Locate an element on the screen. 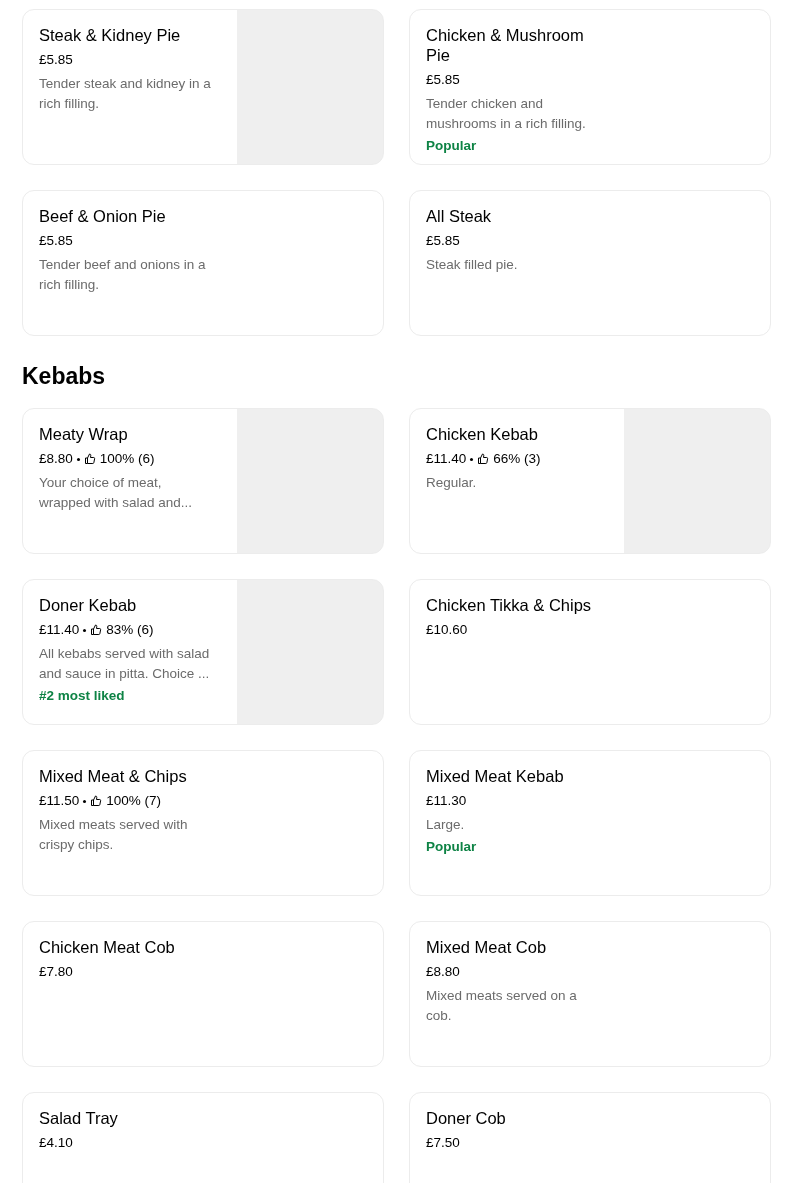 The image size is (804, 1183). item-name: Mixed Meat Kebab is located at coordinates (495, 776).